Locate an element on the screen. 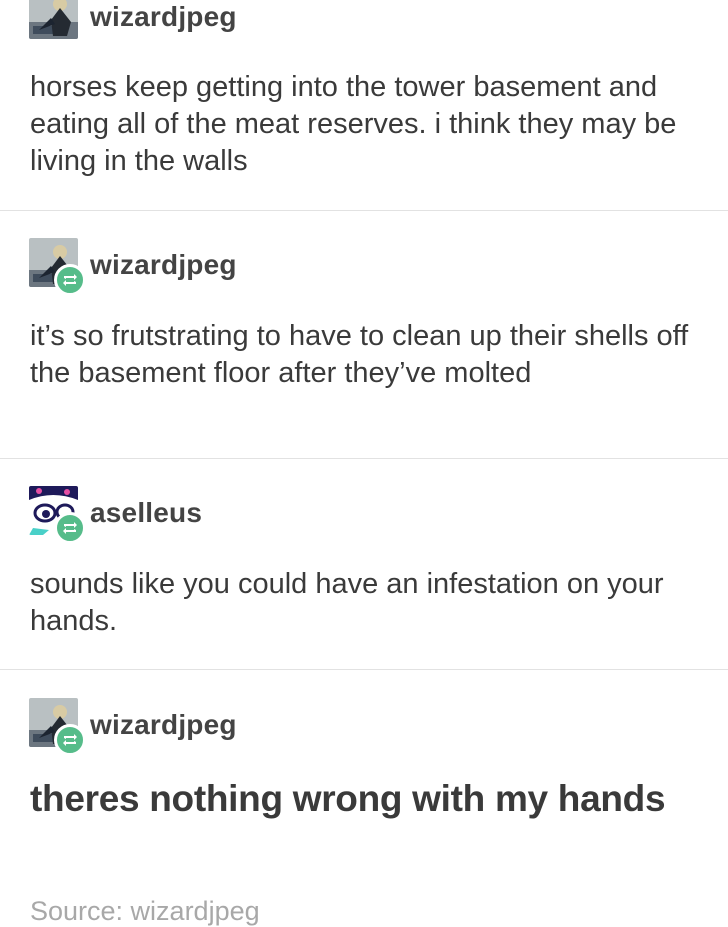 This screenshot has width=728, height=927. post-text-bold: theres nothing wrong with my hands is located at coordinates (348, 798).